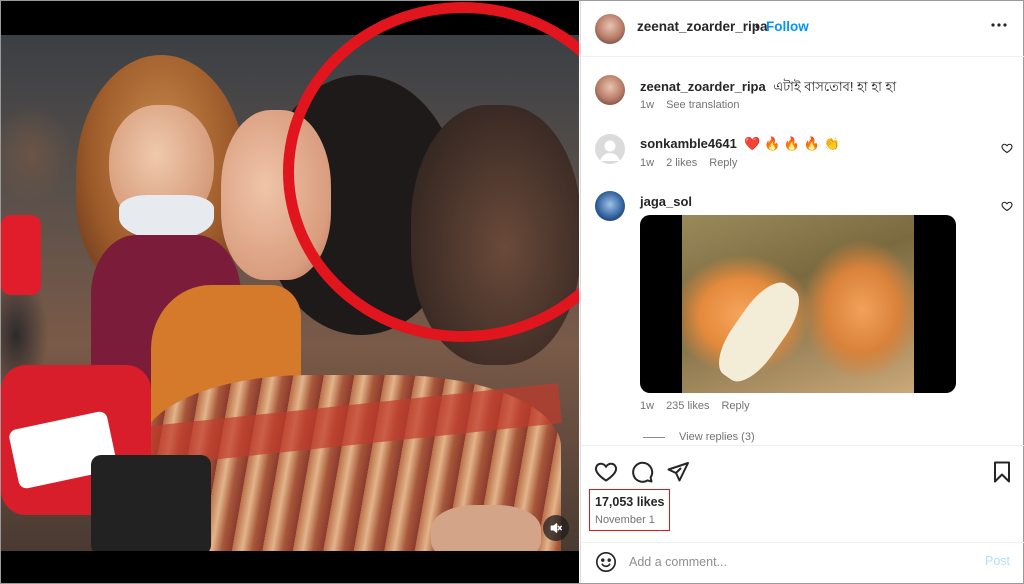 The image size is (1024, 584). I want to click on see-translation-button: See translation, so click(702, 105).